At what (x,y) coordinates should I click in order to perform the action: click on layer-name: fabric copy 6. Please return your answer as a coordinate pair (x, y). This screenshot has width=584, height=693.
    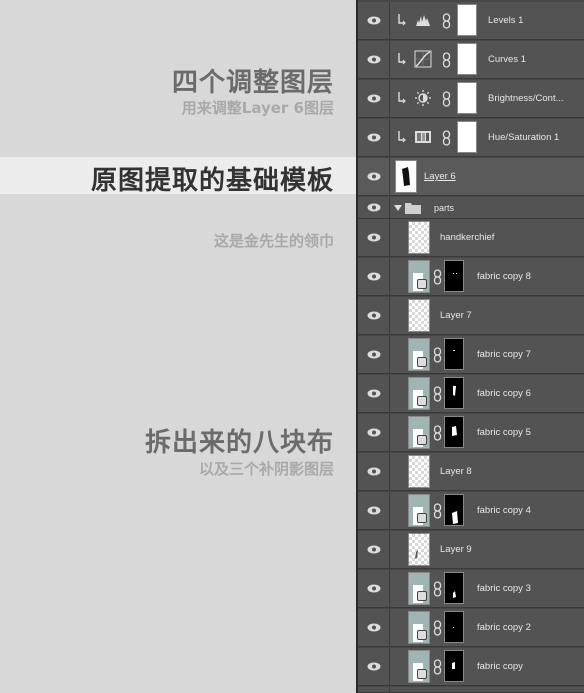
    Looking at the image, I should click on (504, 393).